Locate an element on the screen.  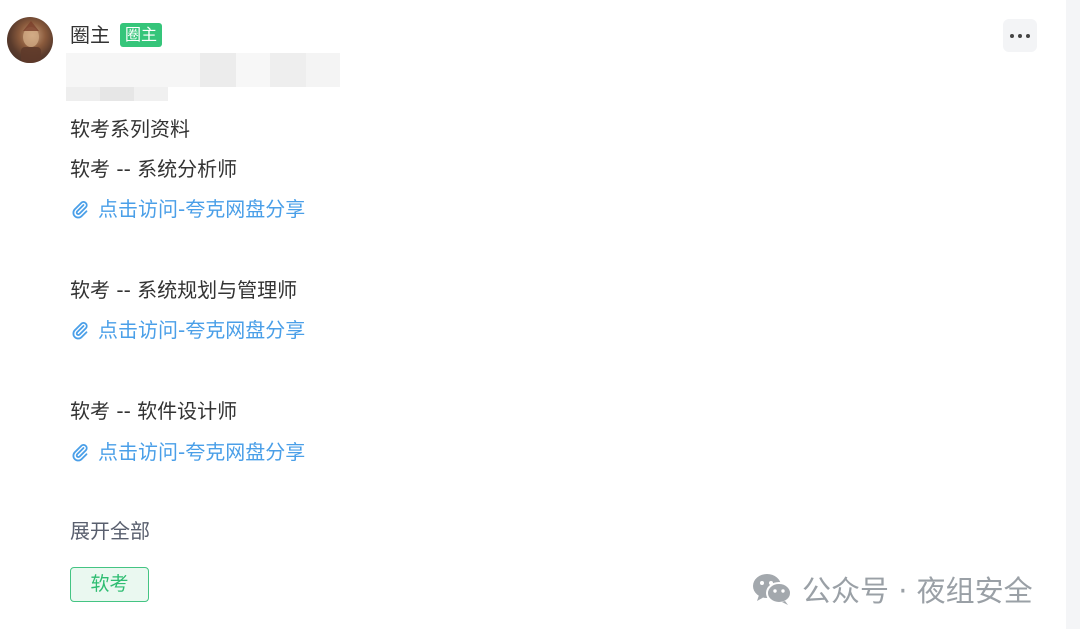
watermark-text: 公众号 · 夜组安全 is located at coordinates (917, 591).